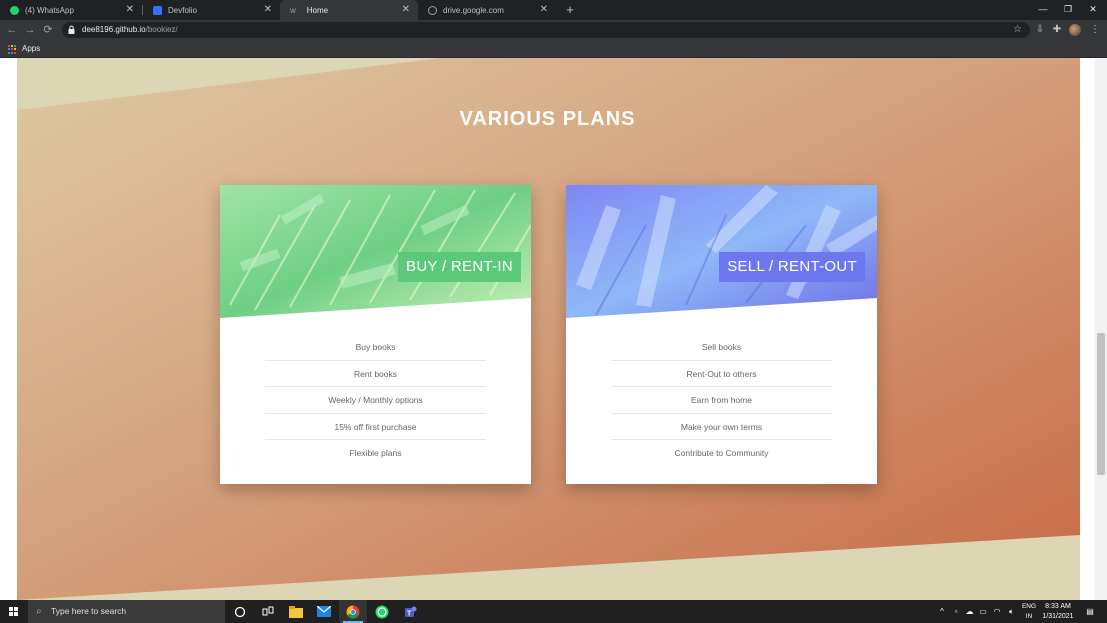  What do you see at coordinates (293, 10) in the screenshot?
I see `page-icon: ᴡ` at bounding box center [293, 10].